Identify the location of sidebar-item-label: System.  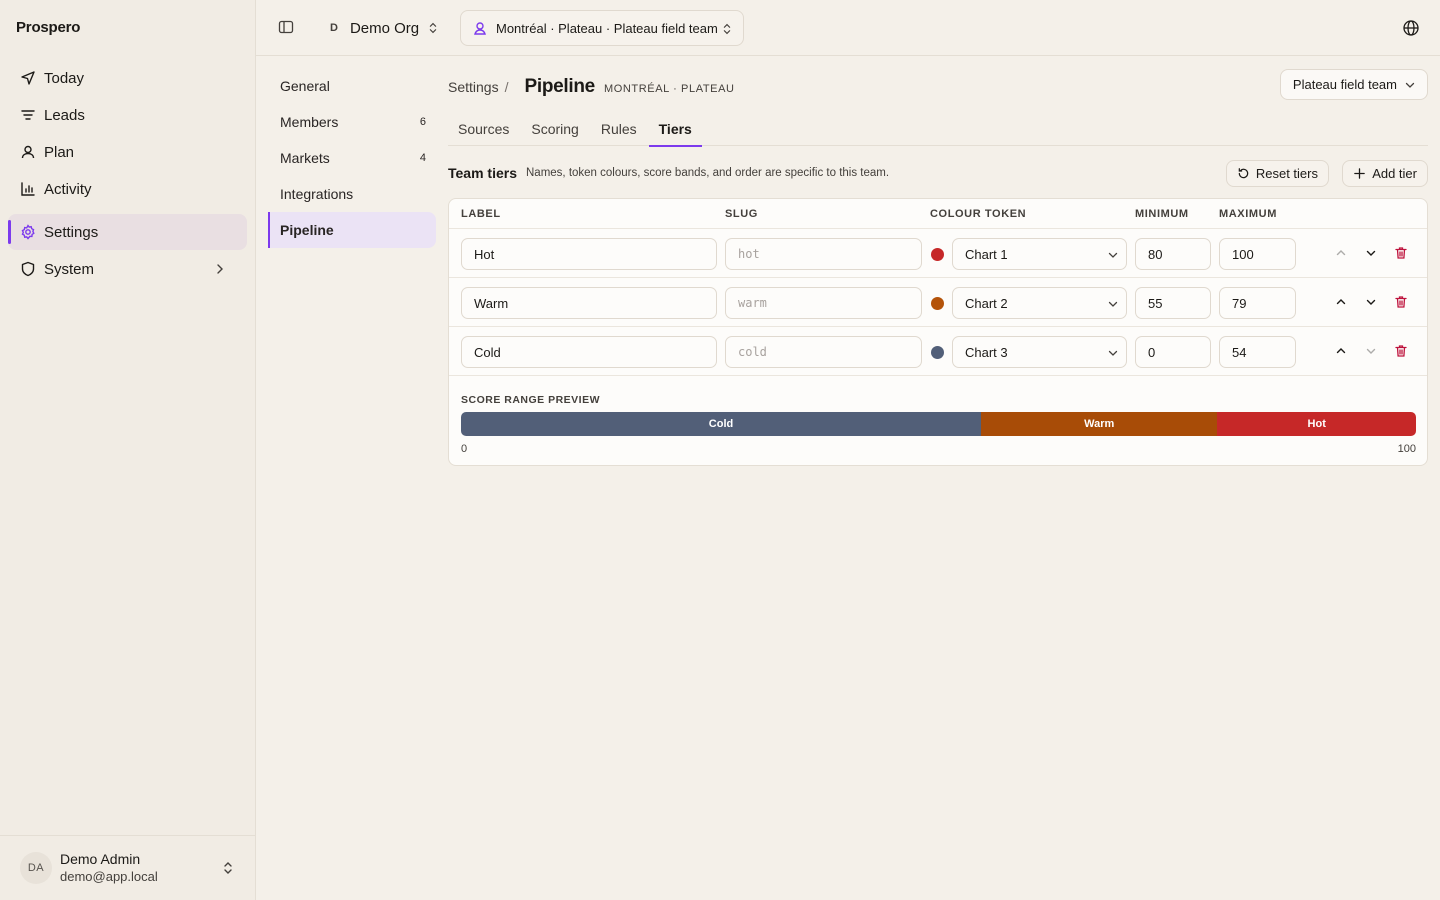
(69, 269).